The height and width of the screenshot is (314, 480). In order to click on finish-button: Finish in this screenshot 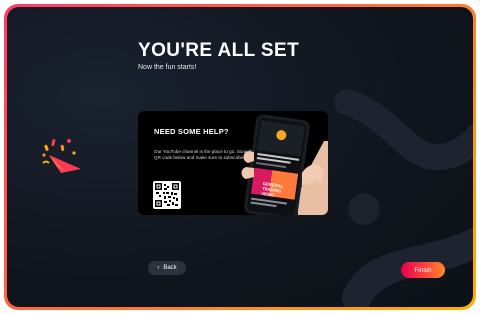, I will do `click(423, 270)`.